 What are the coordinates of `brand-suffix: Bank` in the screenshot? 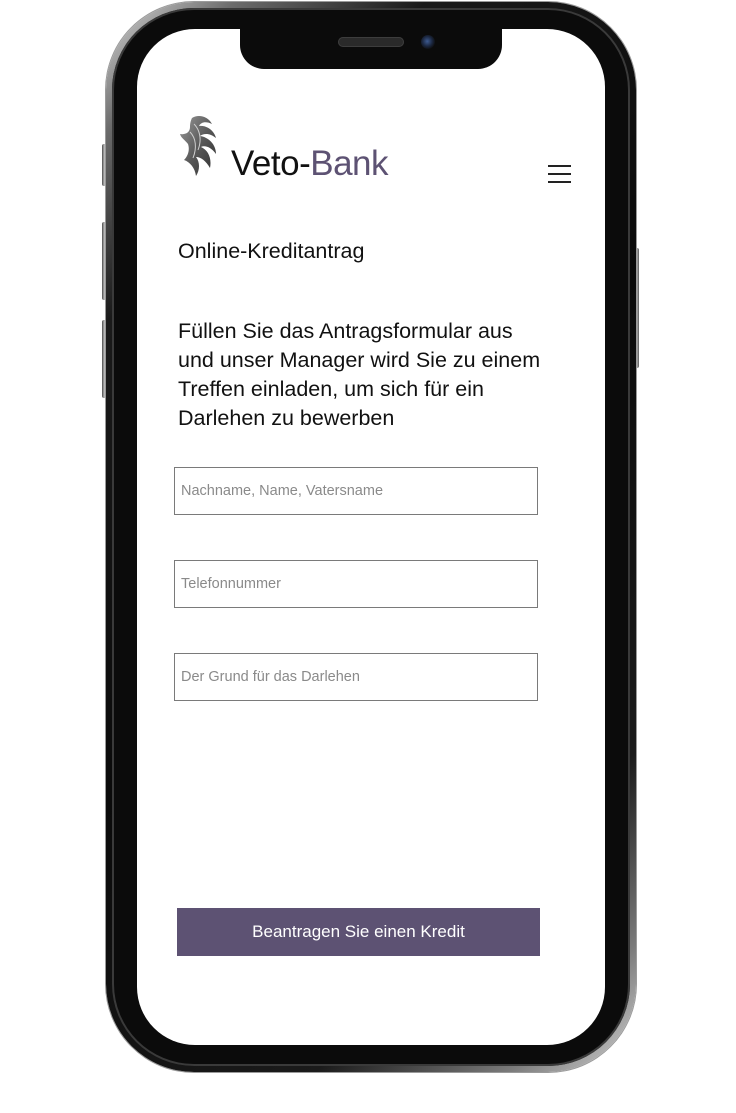 It's located at (349, 163).